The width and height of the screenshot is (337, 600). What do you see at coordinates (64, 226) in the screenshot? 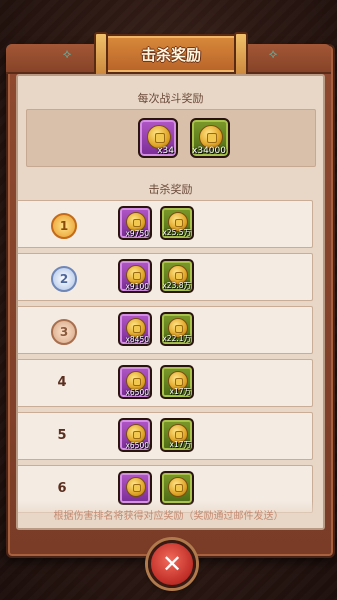
I see `rank-1-badge-icon: 1` at bounding box center [64, 226].